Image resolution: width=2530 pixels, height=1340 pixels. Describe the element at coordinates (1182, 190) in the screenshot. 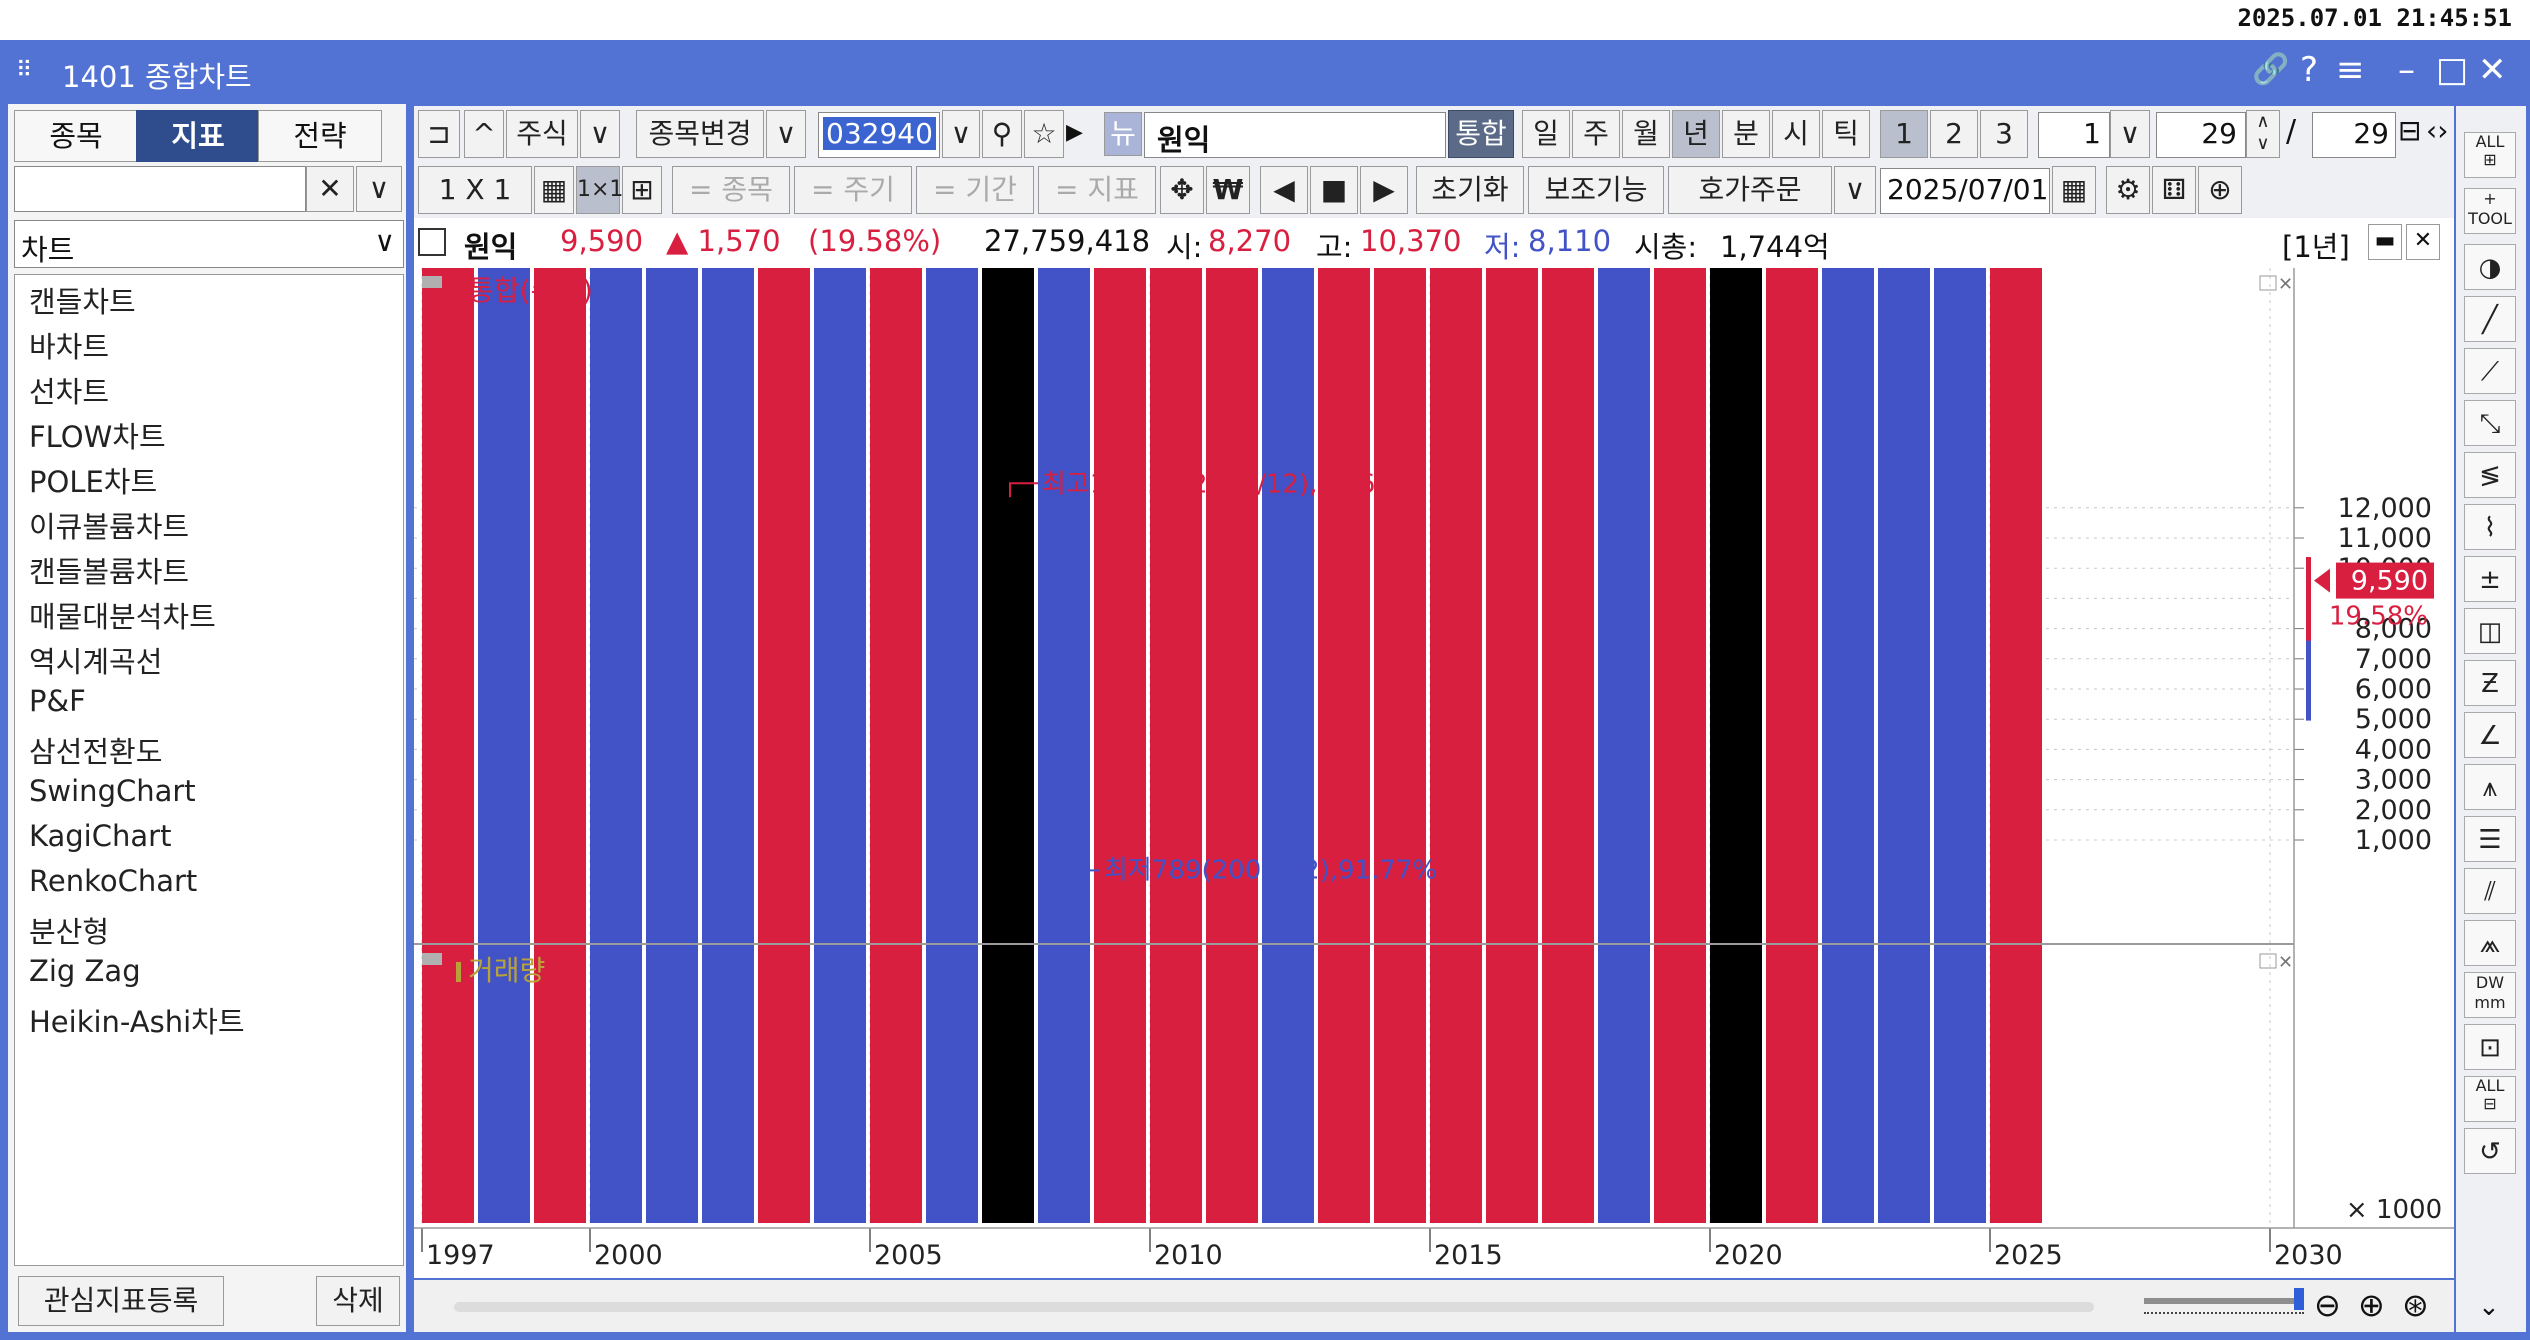

I see `move-icon: ✥` at that location.